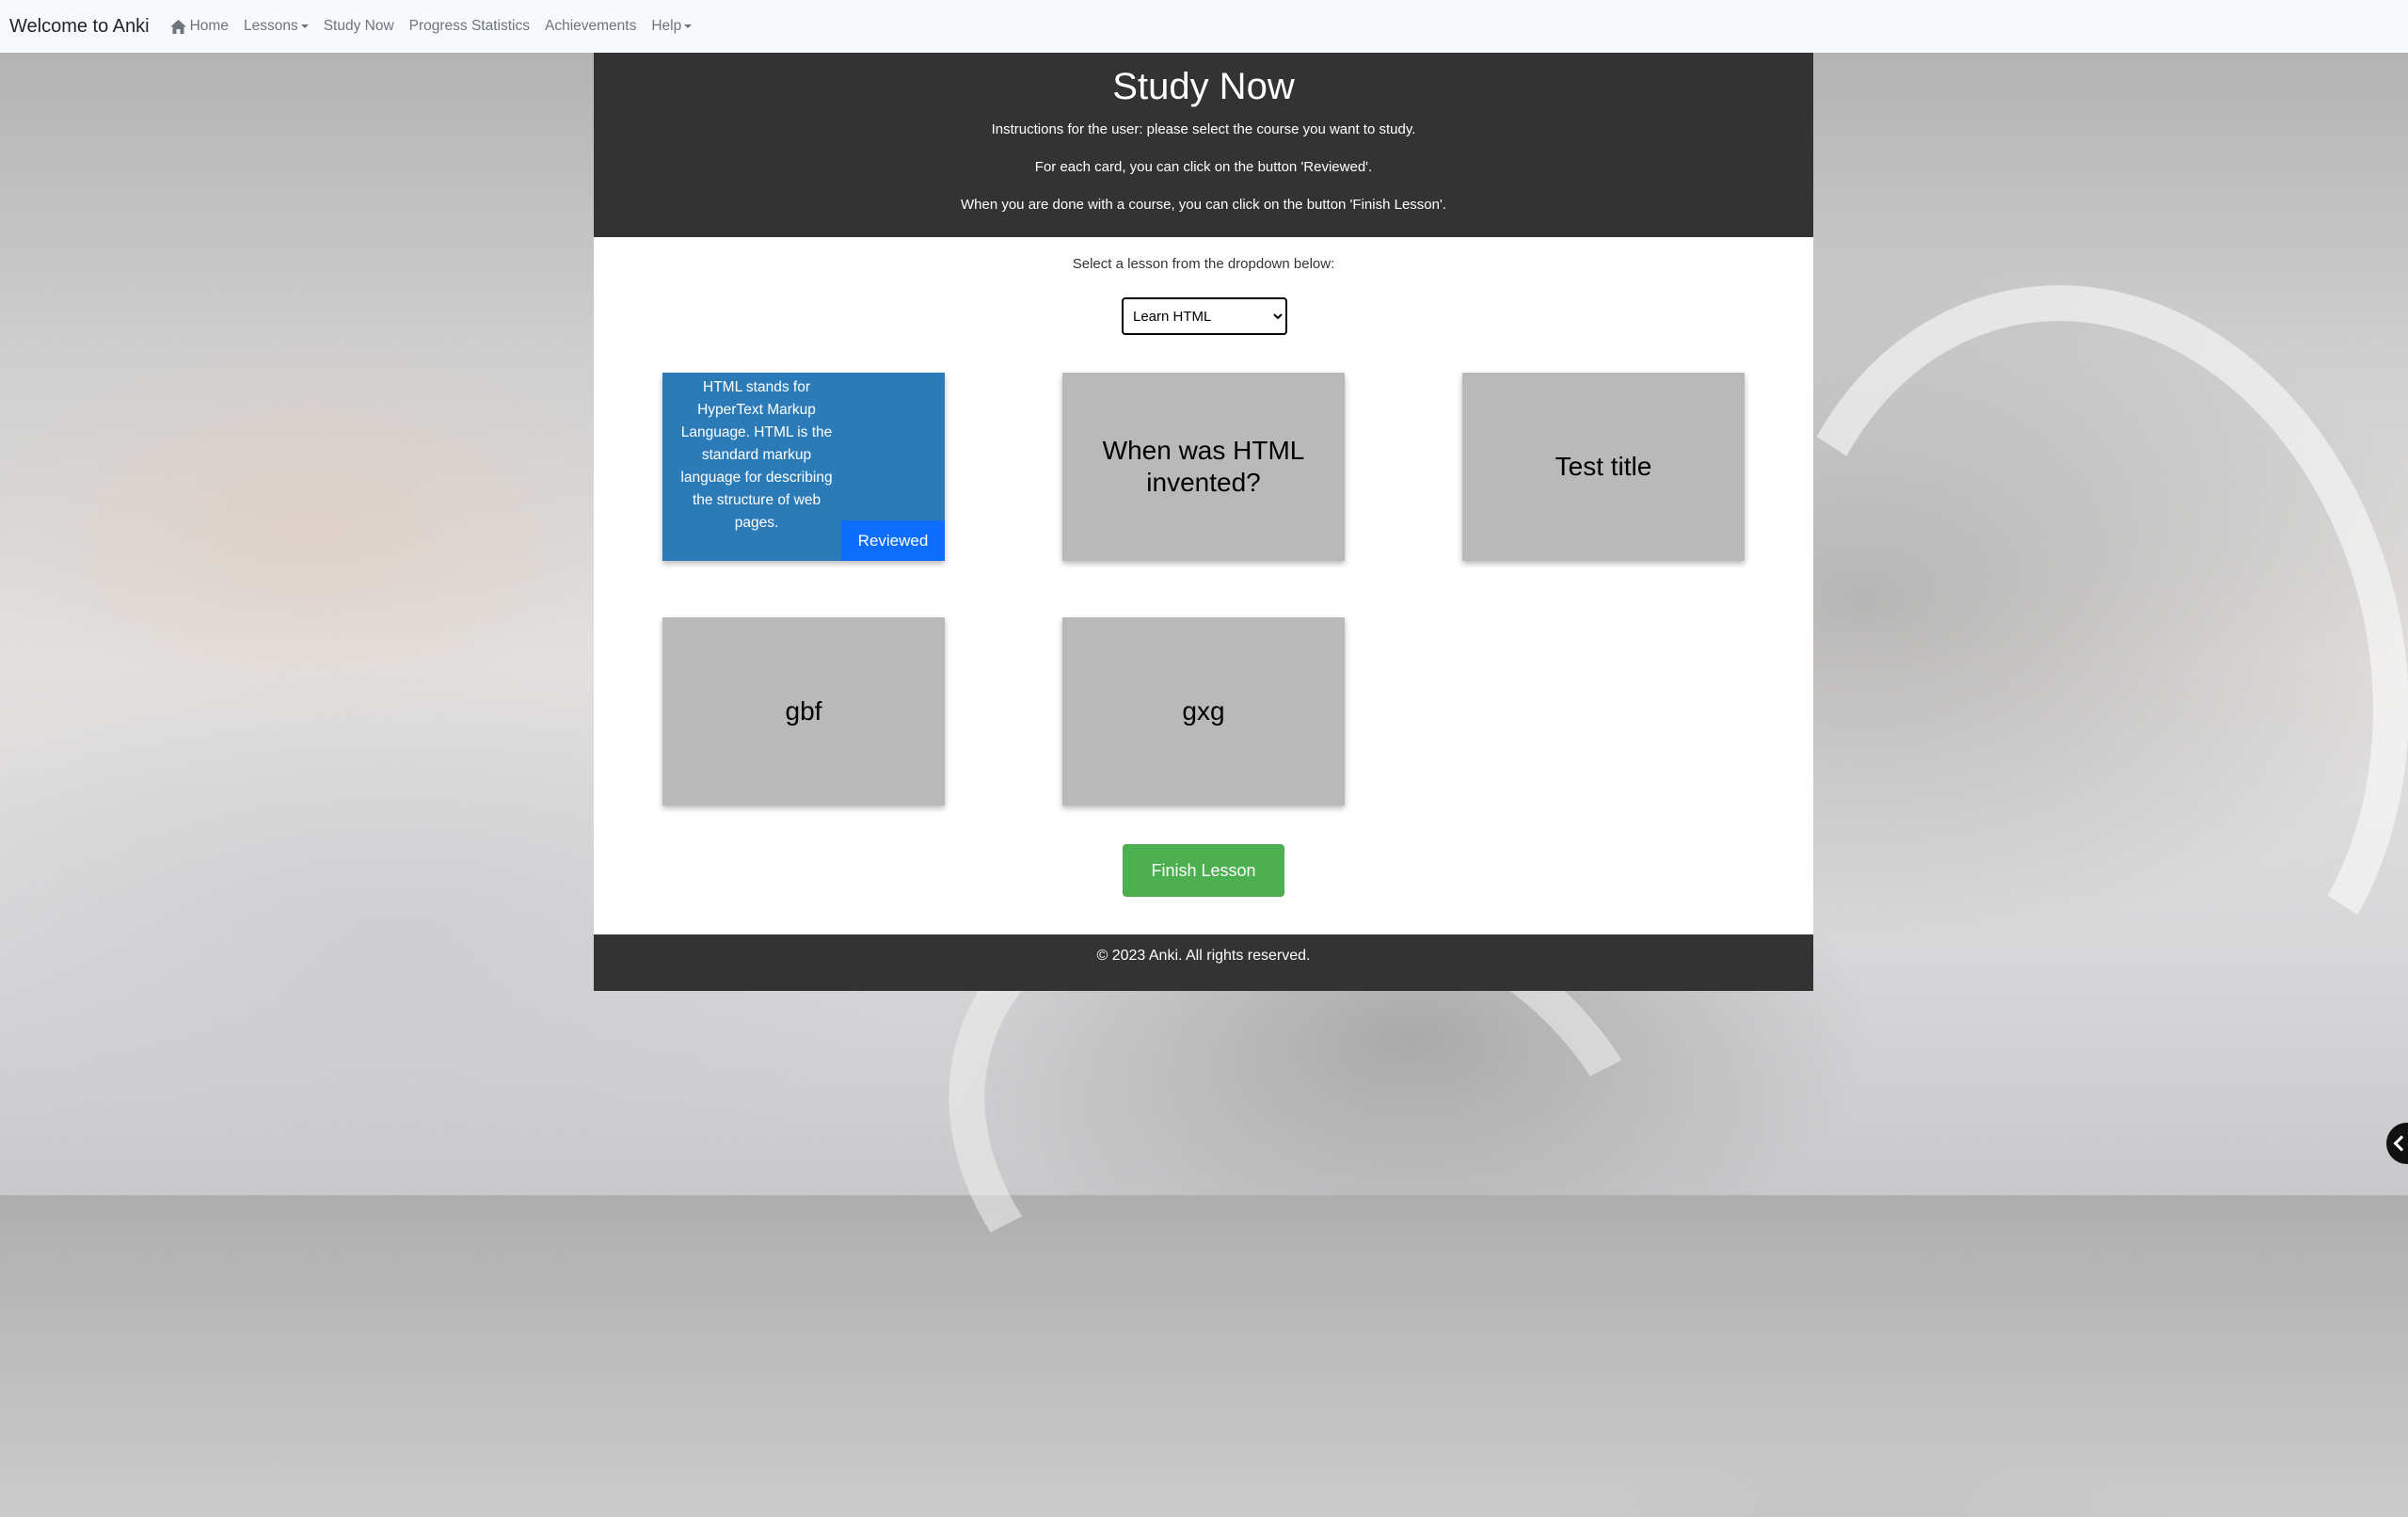  What do you see at coordinates (1203, 962) in the screenshot?
I see `footer: © 2023 Anki. All rights reserved.` at bounding box center [1203, 962].